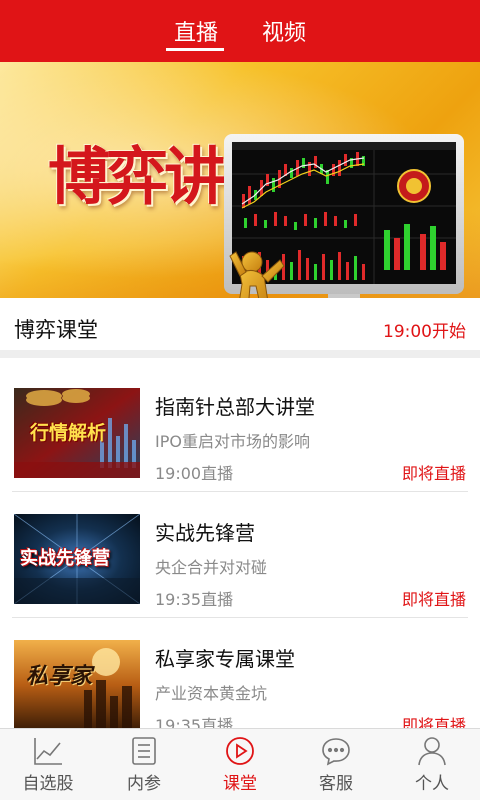 The width and height of the screenshot is (480, 800). Describe the element at coordinates (195, 49) in the screenshot. I see `active-tab-indicator` at that location.